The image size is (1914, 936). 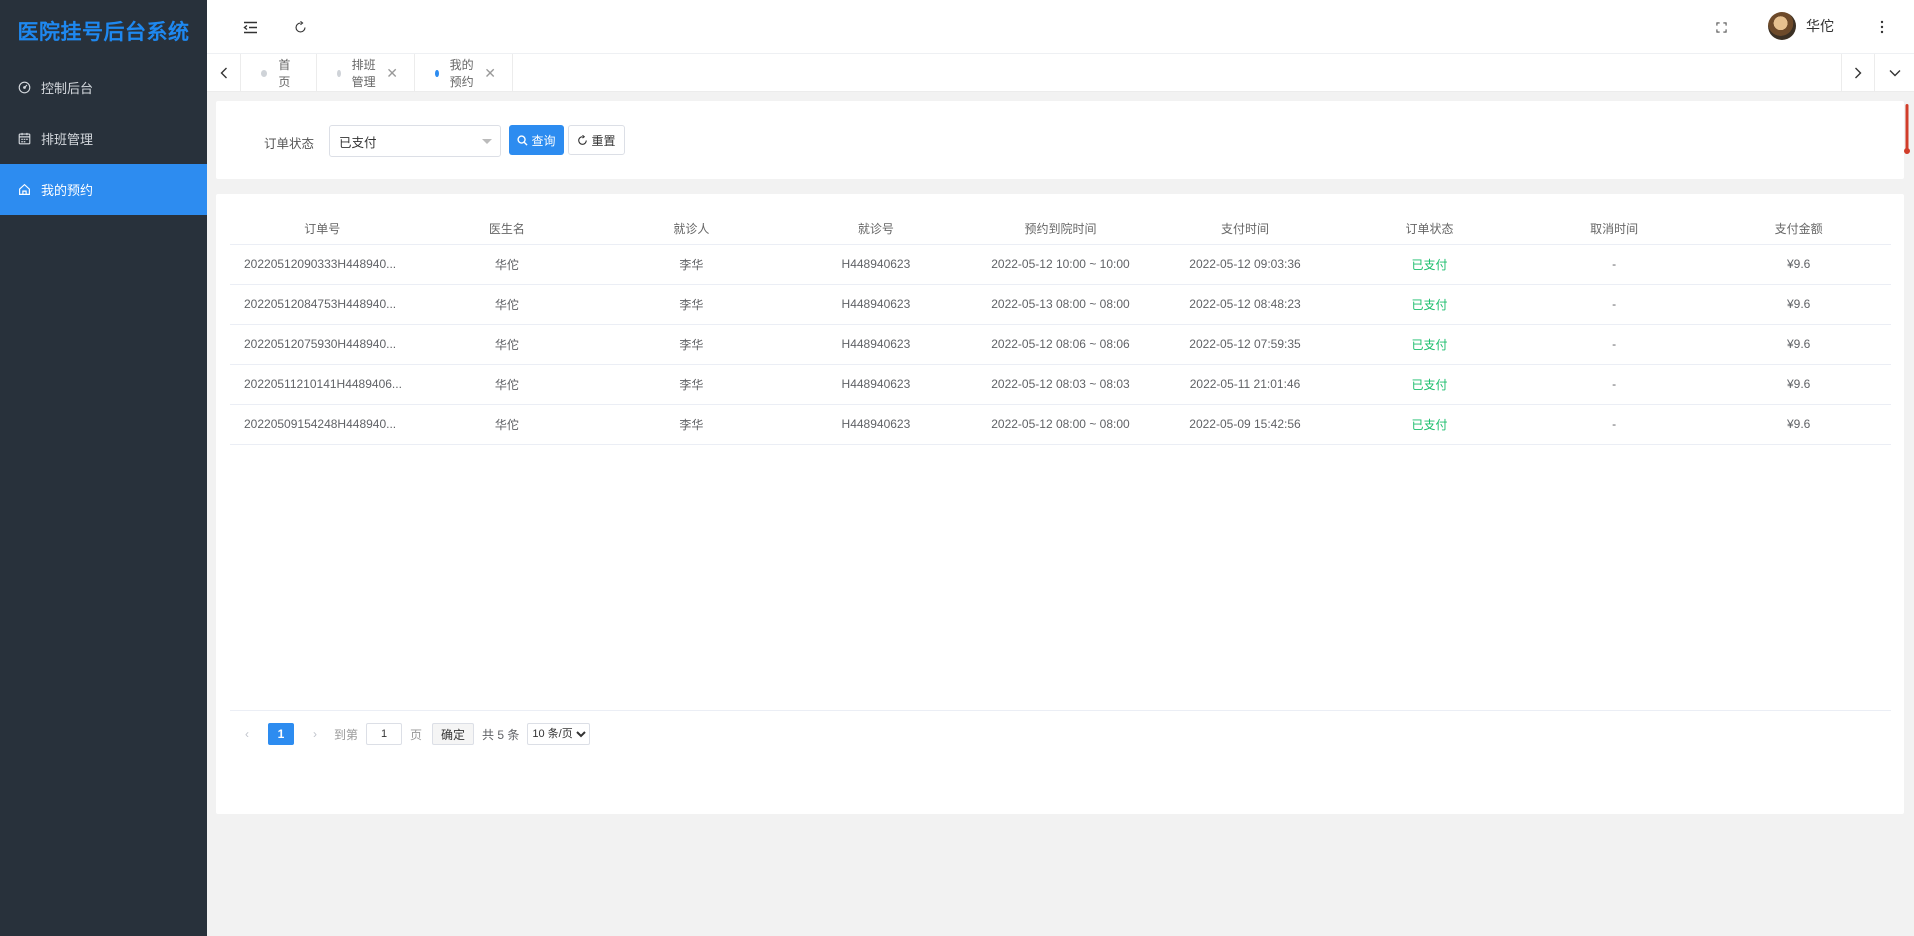 I want to click on tab-schedule: 排班管理 ✕, so click(x=366, y=73).